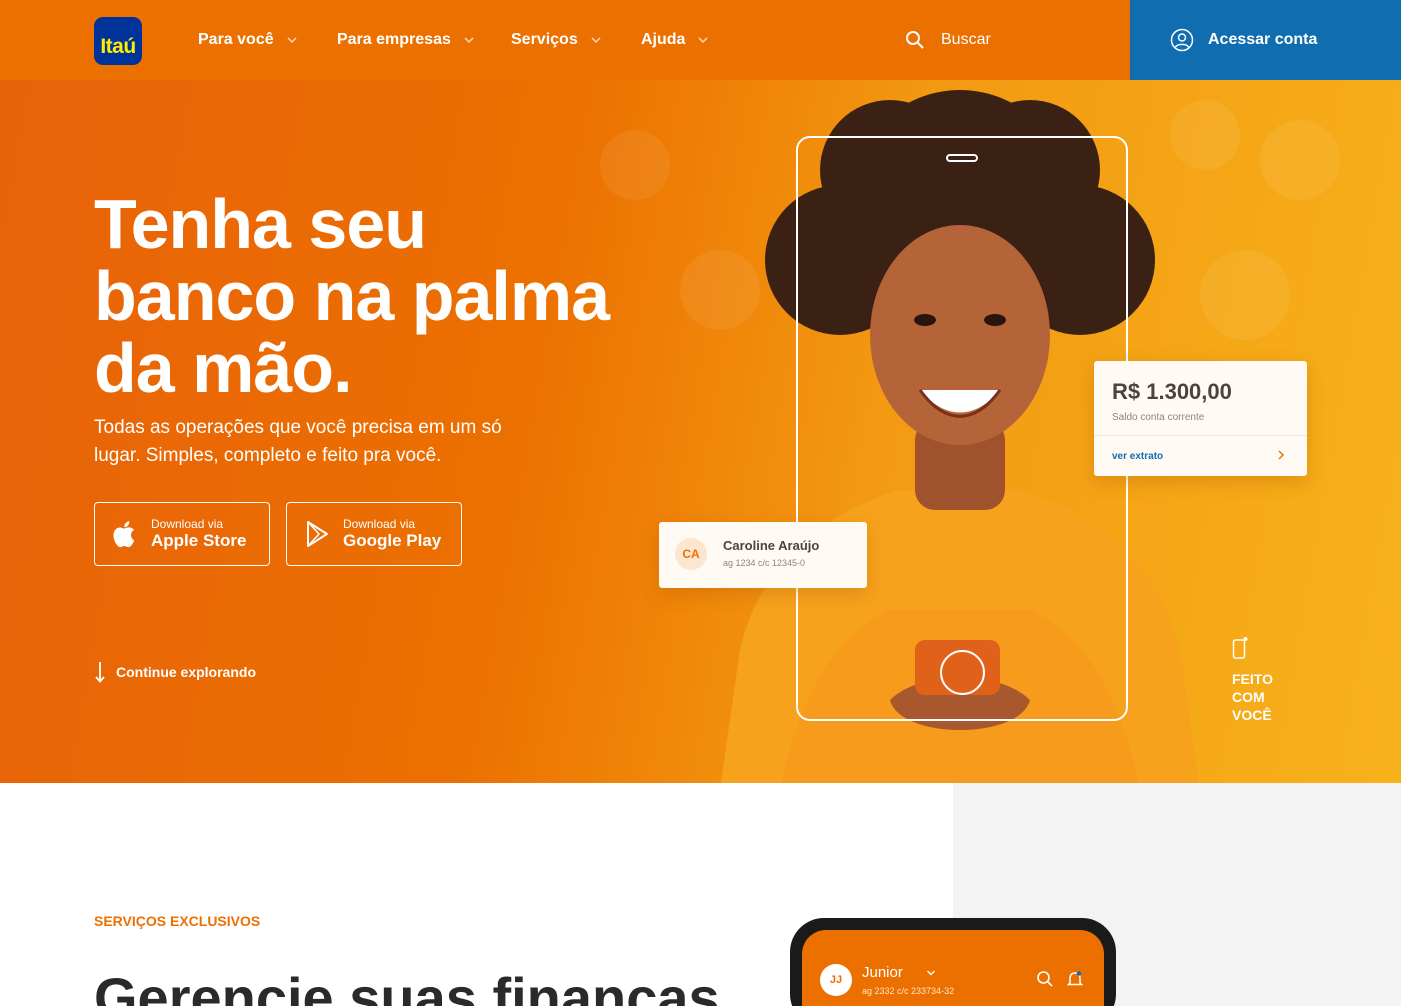  Describe the element at coordinates (544, 39) in the screenshot. I see `nav-label: Serviços` at that location.